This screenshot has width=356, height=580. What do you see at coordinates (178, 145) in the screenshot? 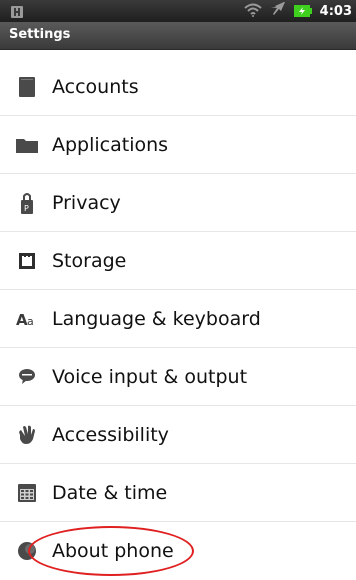
I see `settings-item-applications: Applications` at bounding box center [178, 145].